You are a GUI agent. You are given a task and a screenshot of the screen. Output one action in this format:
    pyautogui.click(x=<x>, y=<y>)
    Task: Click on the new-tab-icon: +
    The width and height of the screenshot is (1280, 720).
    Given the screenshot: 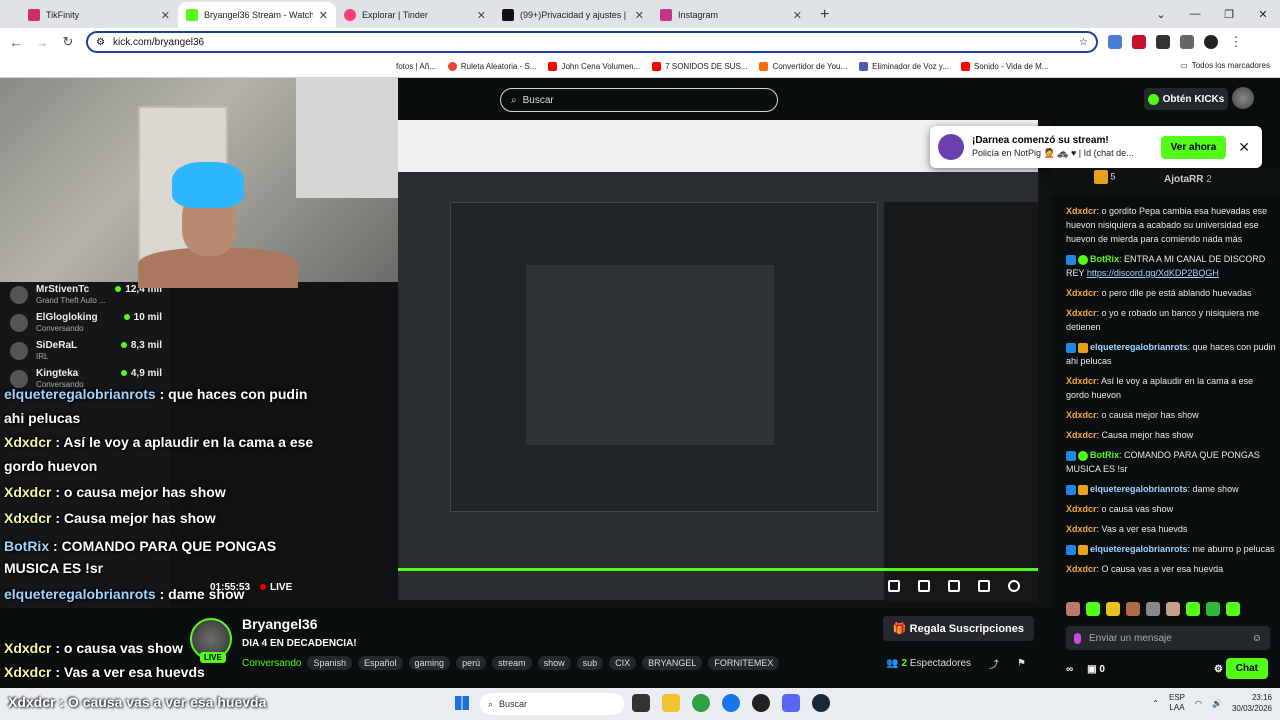 What is the action you would take?
    pyautogui.click(x=824, y=15)
    